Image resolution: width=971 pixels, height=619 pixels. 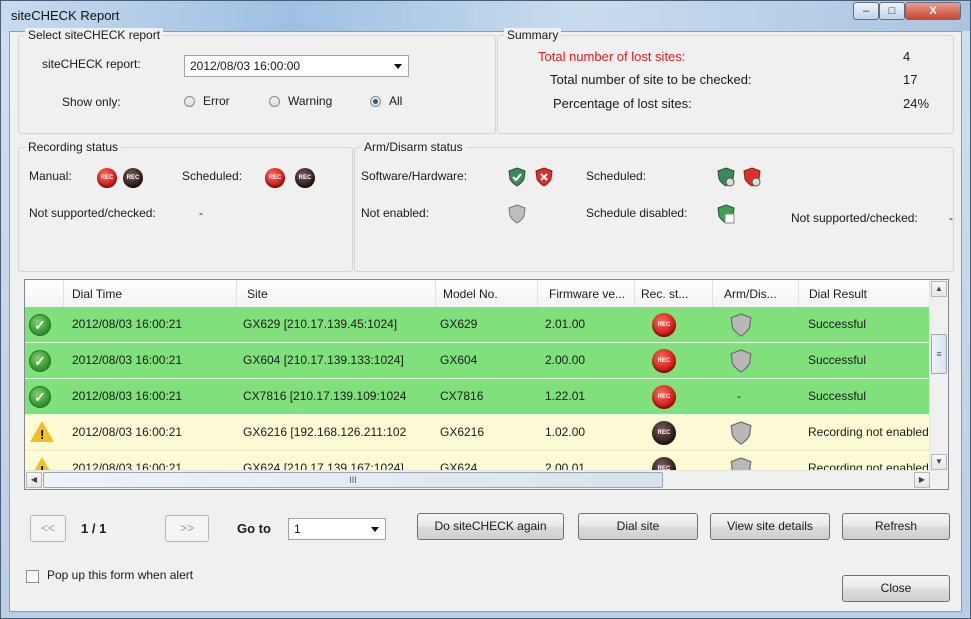 What do you see at coordinates (622, 103) in the screenshot?
I see `percent-lost-label: Percentage of lost sites:` at bounding box center [622, 103].